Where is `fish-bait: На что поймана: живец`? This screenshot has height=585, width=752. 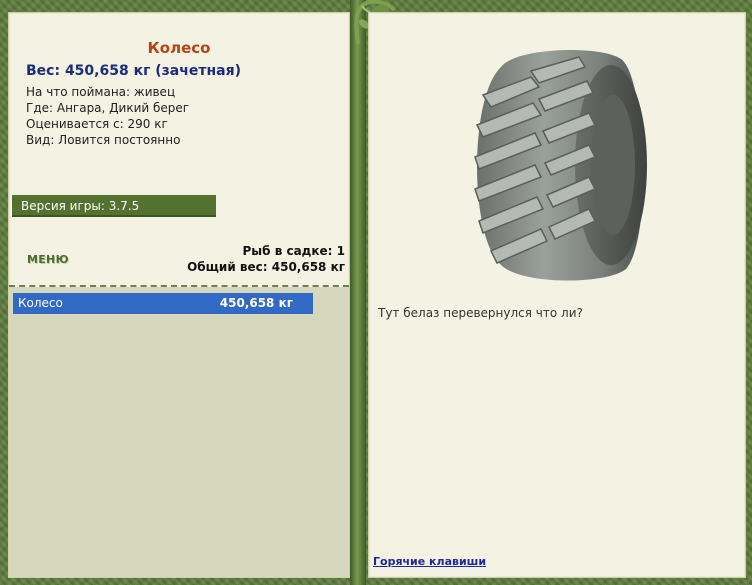 fish-bait: На что поймана: живец is located at coordinates (101, 92).